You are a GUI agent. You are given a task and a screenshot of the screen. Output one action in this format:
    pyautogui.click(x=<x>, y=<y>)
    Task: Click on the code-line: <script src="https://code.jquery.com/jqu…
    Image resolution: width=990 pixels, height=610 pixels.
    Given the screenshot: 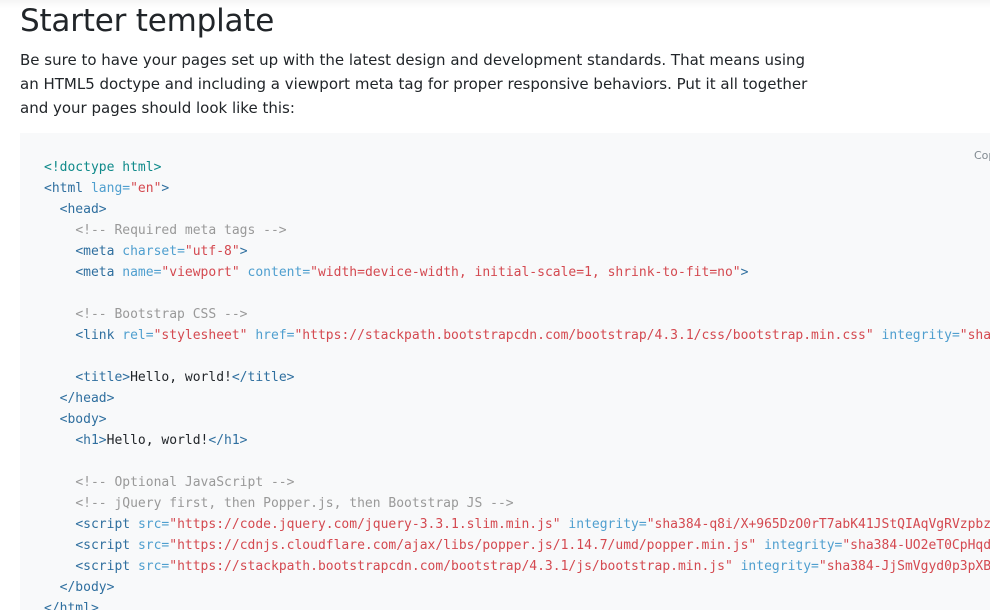 What is the action you would take?
    pyautogui.click(x=517, y=524)
    